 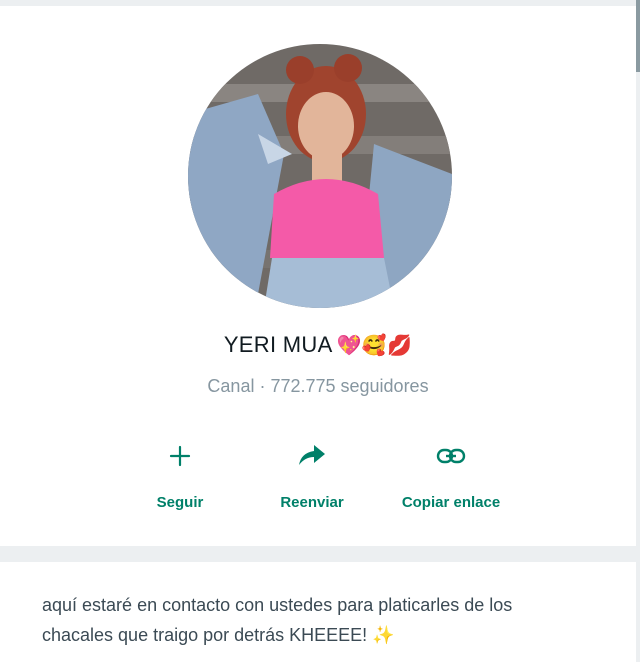 What do you see at coordinates (312, 456) in the screenshot?
I see `forward-arrow-icon` at bounding box center [312, 456].